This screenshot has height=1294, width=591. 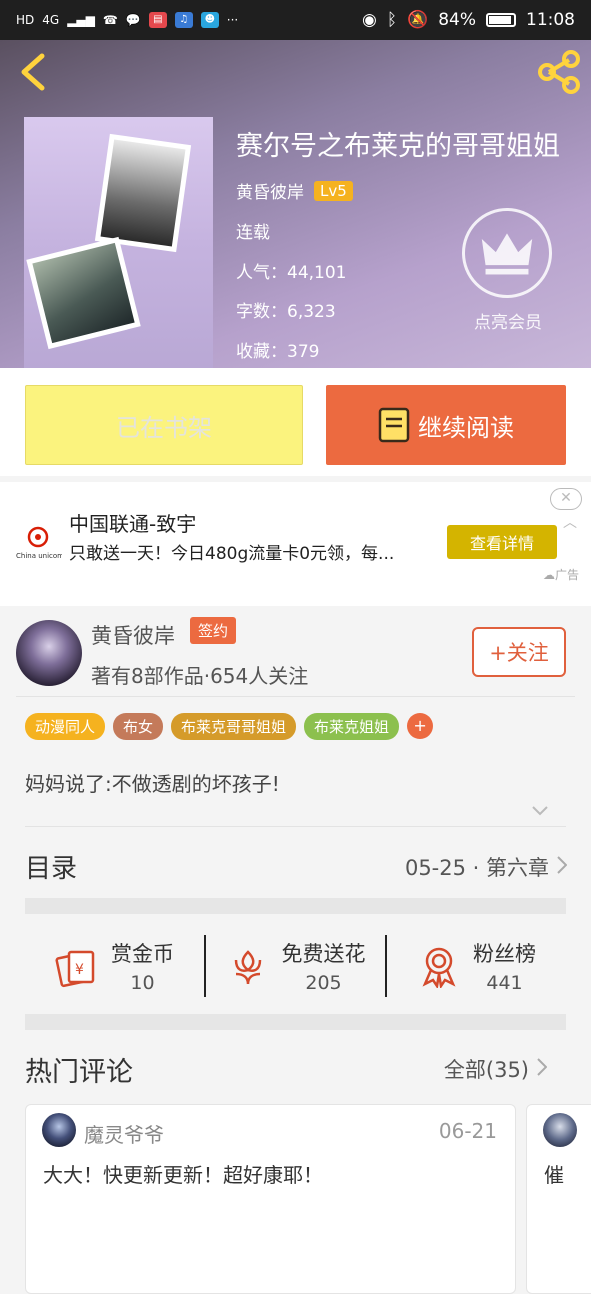 I want to click on reward-title: 免费送花, so click(x=323, y=954).